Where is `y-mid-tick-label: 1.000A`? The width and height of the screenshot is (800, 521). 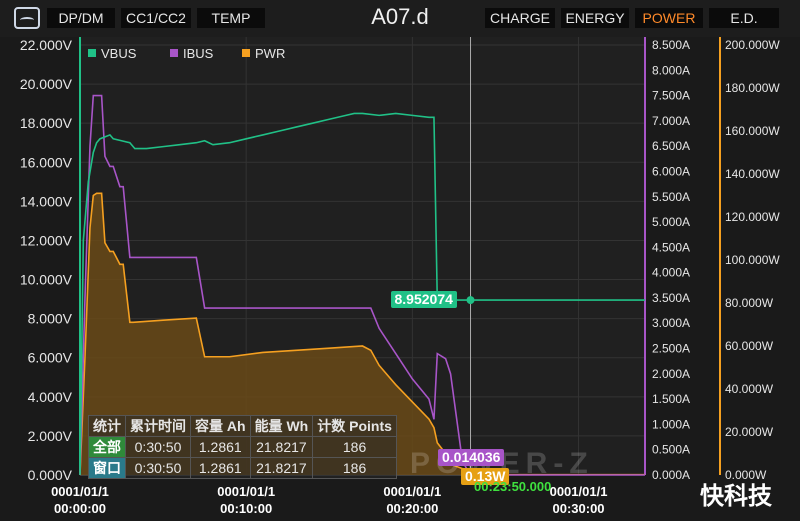
y-mid-tick-label: 1.000A is located at coordinates (671, 424).